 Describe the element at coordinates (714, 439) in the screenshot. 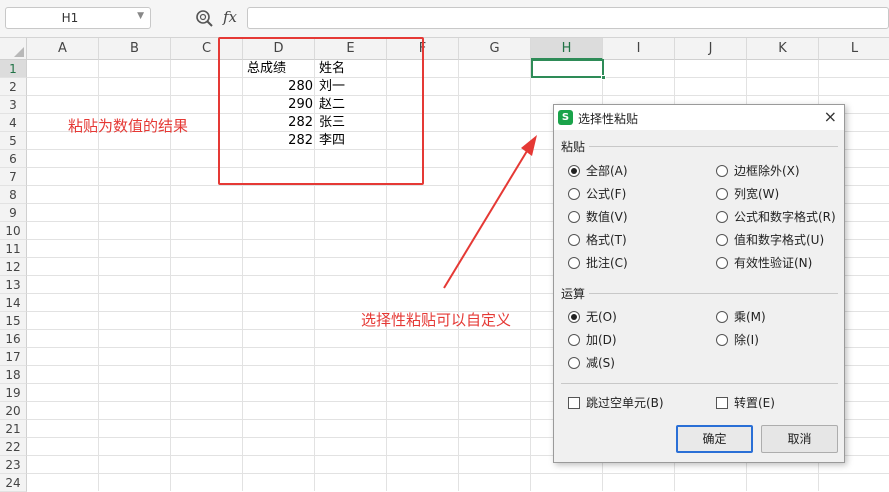

I see `ok-button: 确定` at that location.